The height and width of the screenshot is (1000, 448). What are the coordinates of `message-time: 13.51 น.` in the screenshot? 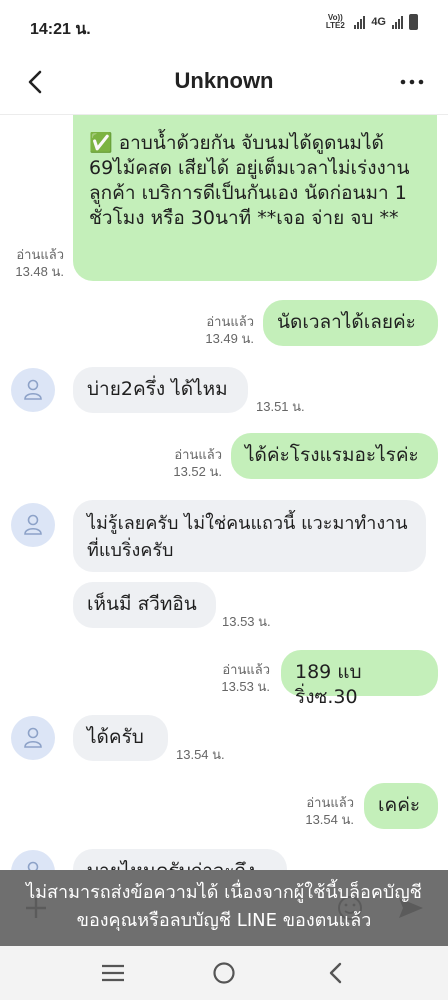 It's located at (280, 406).